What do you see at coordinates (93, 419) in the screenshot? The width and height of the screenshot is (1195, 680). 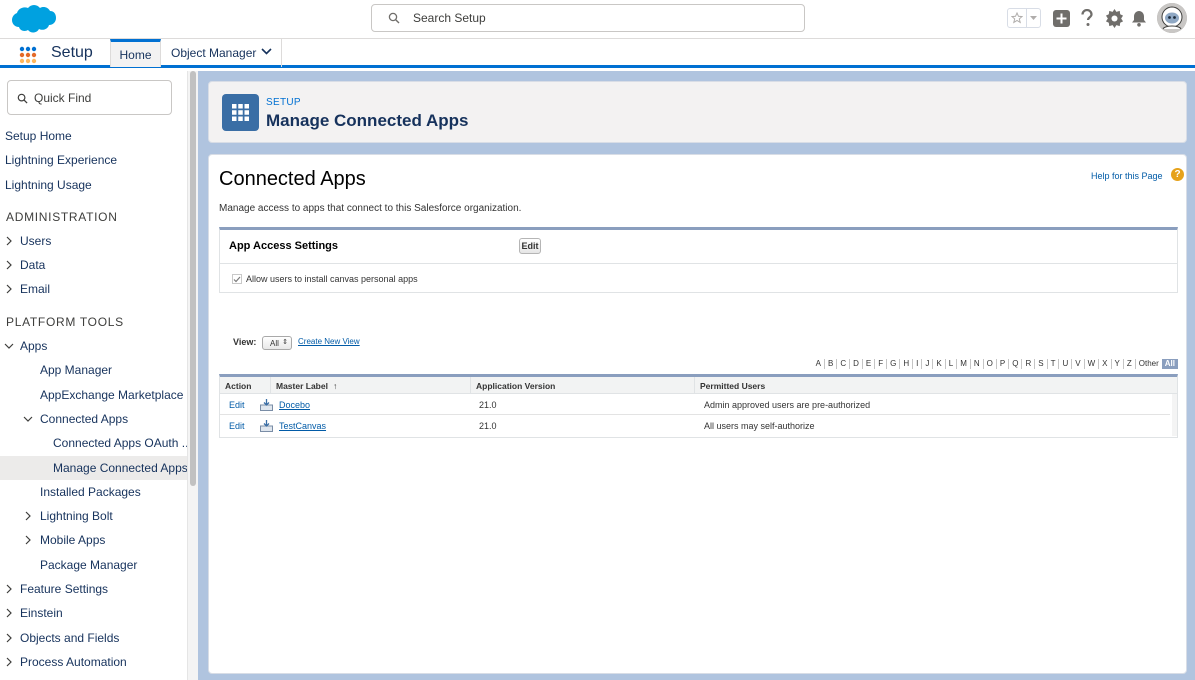 I see `tree-item-connected-apps: Connected Apps` at bounding box center [93, 419].